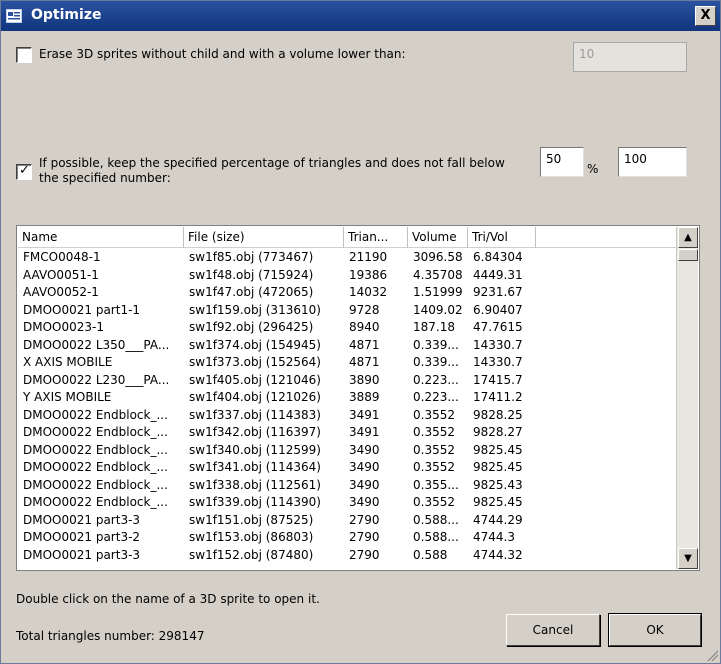  I want to click on cell-triangles: 2790, so click(364, 519).